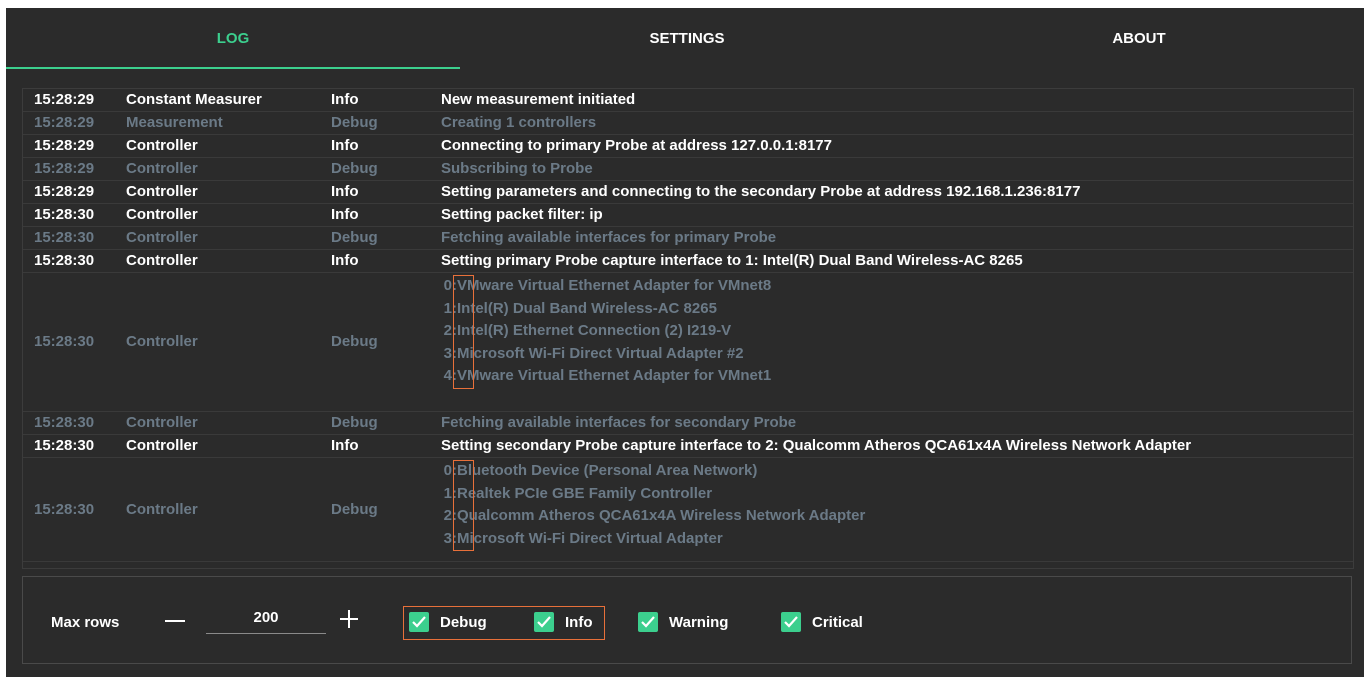 This screenshot has width=1370, height=677. Describe the element at coordinates (585, 493) in the screenshot. I see `interface-name: Realtek PCIe GBE Family Controller` at that location.